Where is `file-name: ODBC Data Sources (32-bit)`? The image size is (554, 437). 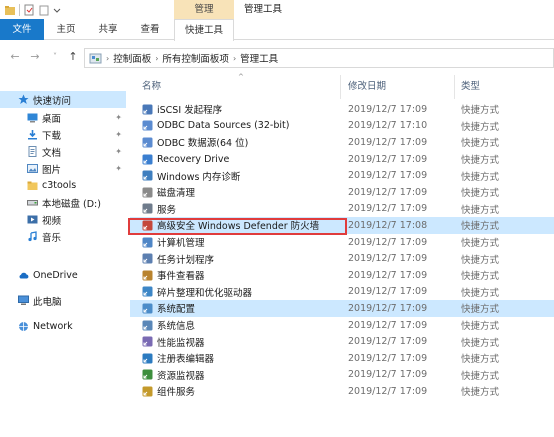
file-name: ODBC Data Sources (32-bit) is located at coordinates (223, 126).